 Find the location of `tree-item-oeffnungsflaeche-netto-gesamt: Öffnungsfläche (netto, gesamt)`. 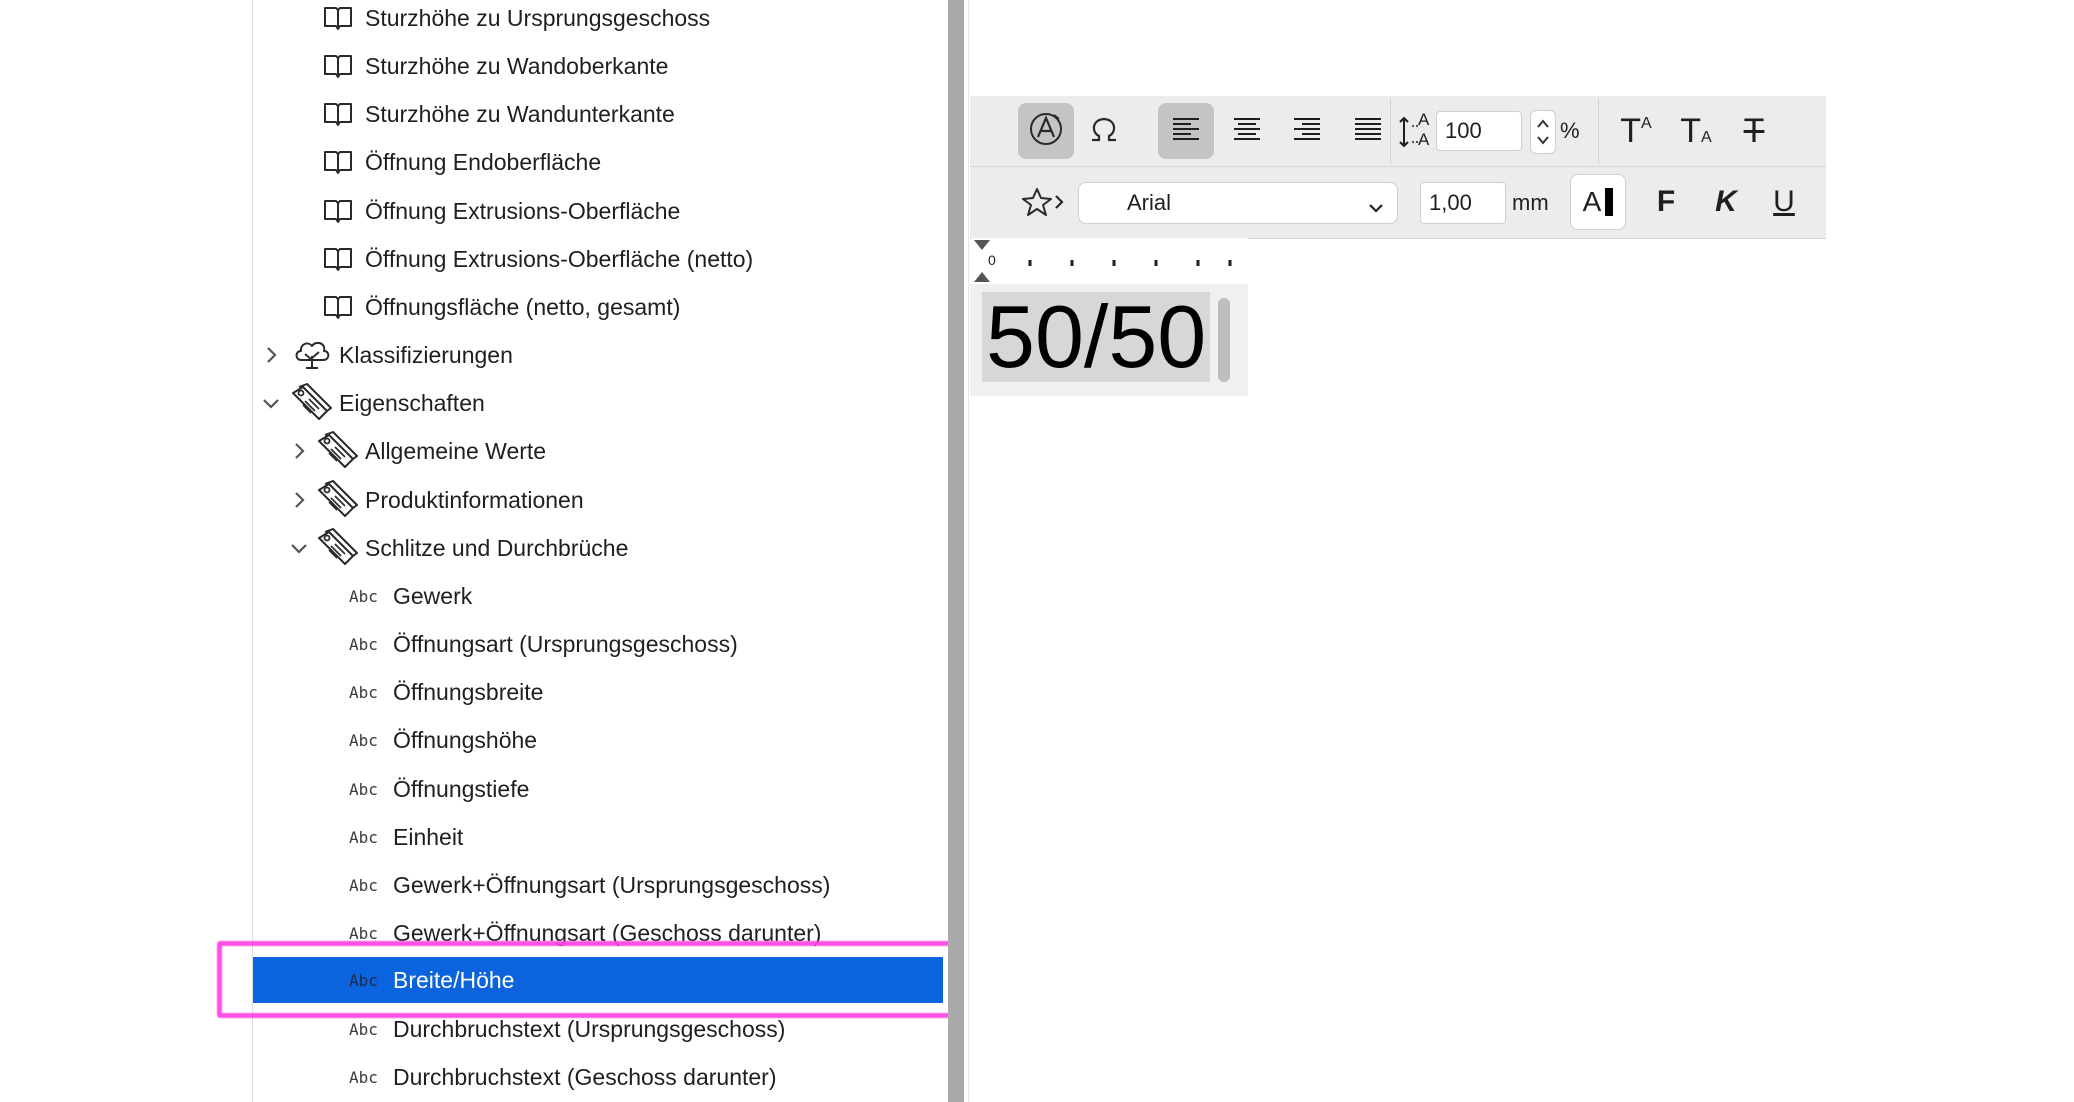

tree-item-oeffnungsflaeche-netto-gesamt: Öffnungsfläche (netto, gesamt) is located at coordinates (598, 307).